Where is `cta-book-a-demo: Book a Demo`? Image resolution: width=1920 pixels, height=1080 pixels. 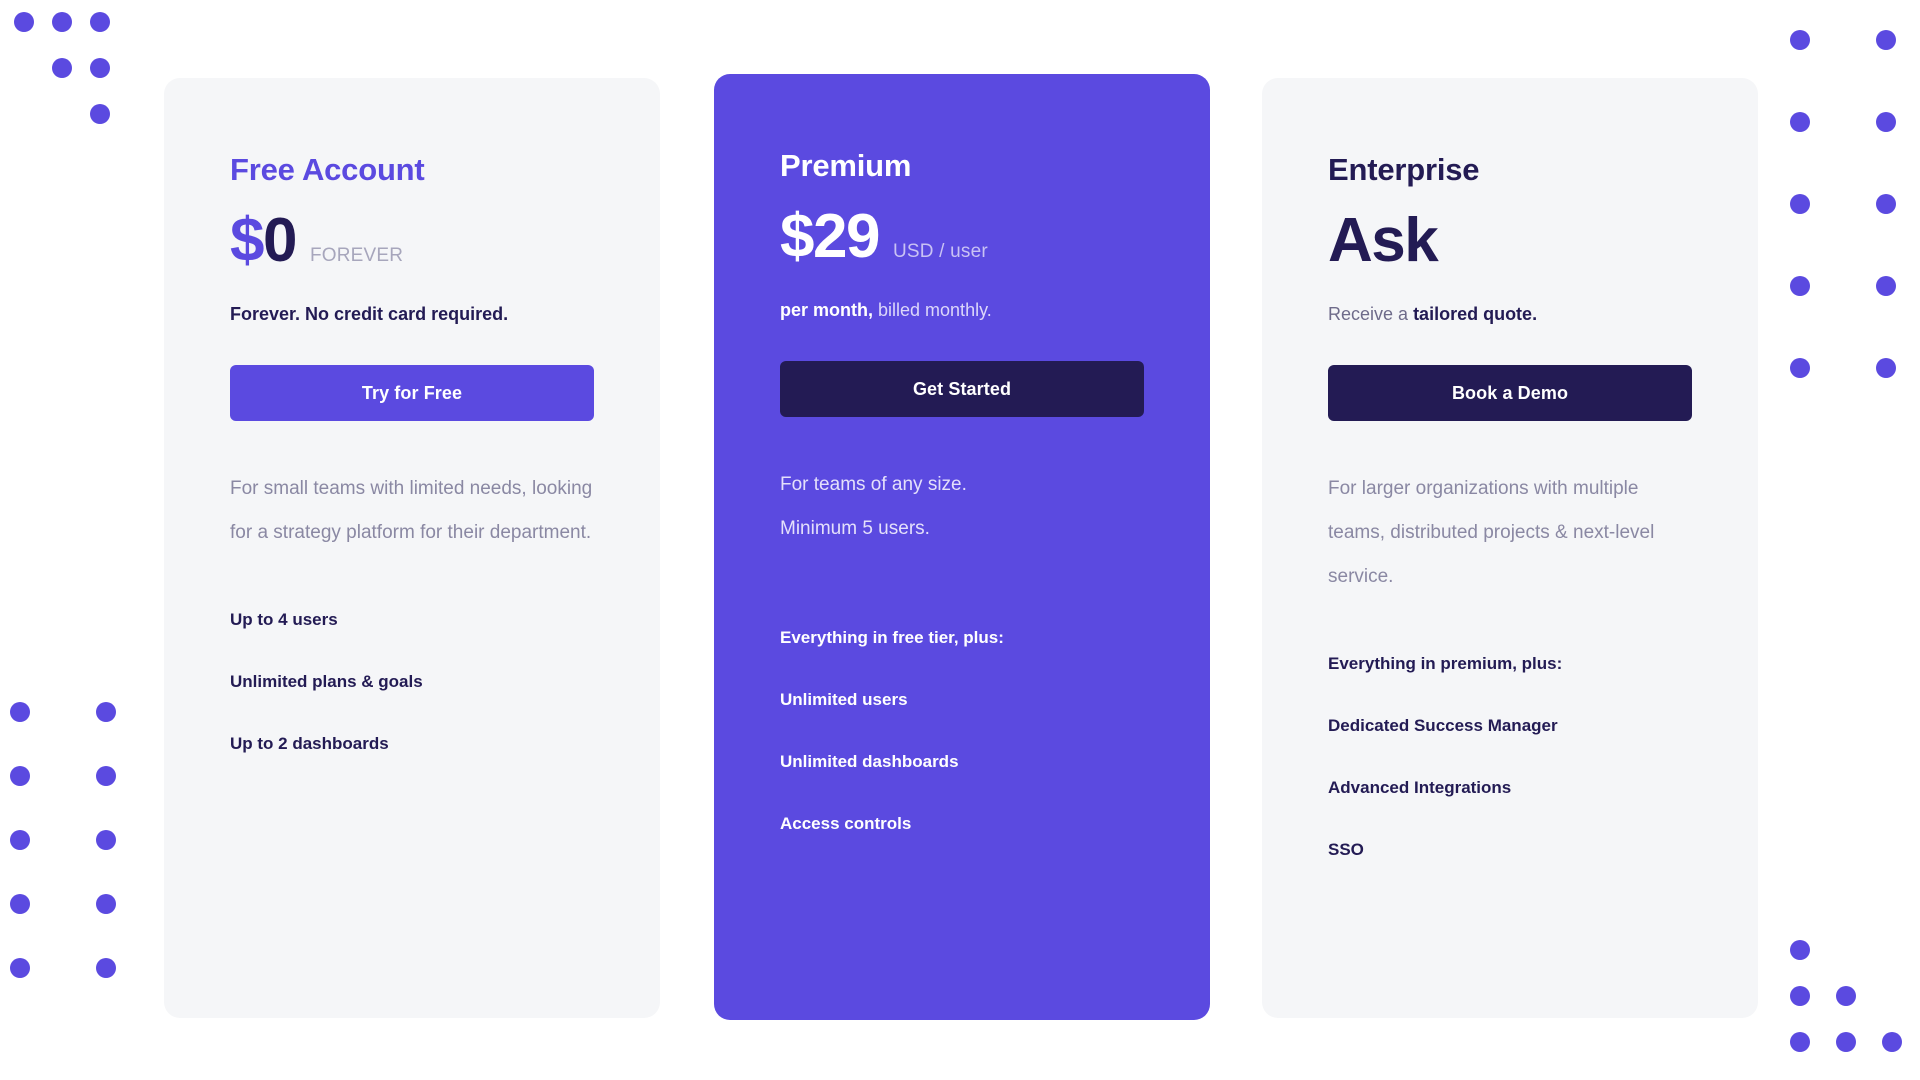
cta-book-a-demo: Book a Demo is located at coordinates (1510, 393).